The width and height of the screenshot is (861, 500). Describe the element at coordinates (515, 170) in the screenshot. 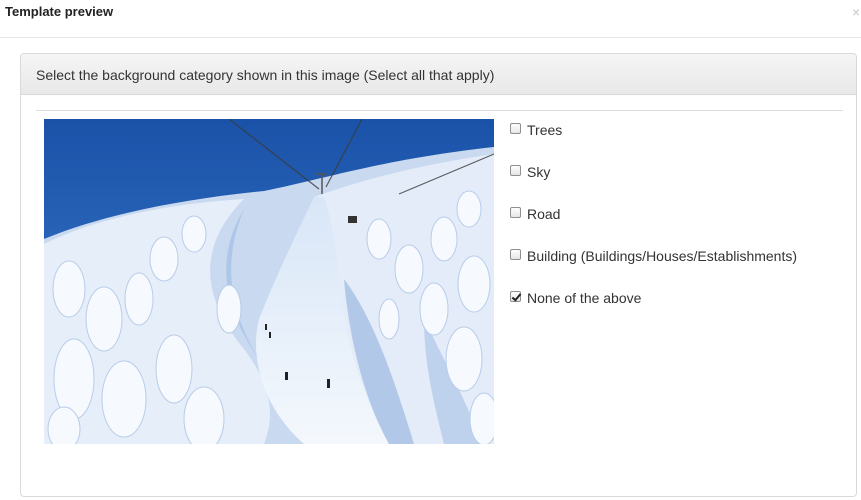

I see `sky-checkbox` at that location.